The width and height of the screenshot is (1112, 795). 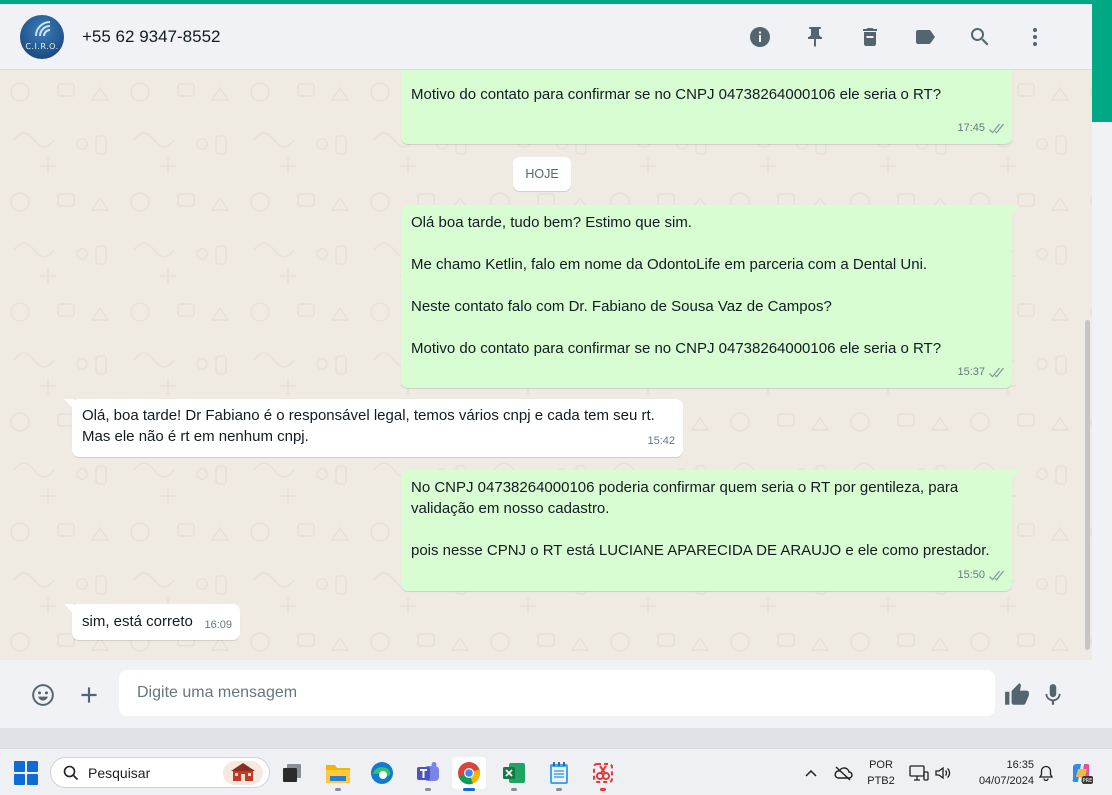 What do you see at coordinates (881, 780) in the screenshot?
I see `keyboard-layout: PTB2` at bounding box center [881, 780].